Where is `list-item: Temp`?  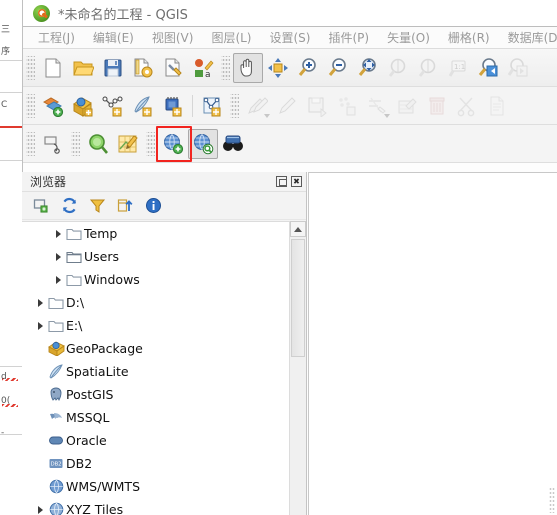 list-item: Temp is located at coordinates (155, 233).